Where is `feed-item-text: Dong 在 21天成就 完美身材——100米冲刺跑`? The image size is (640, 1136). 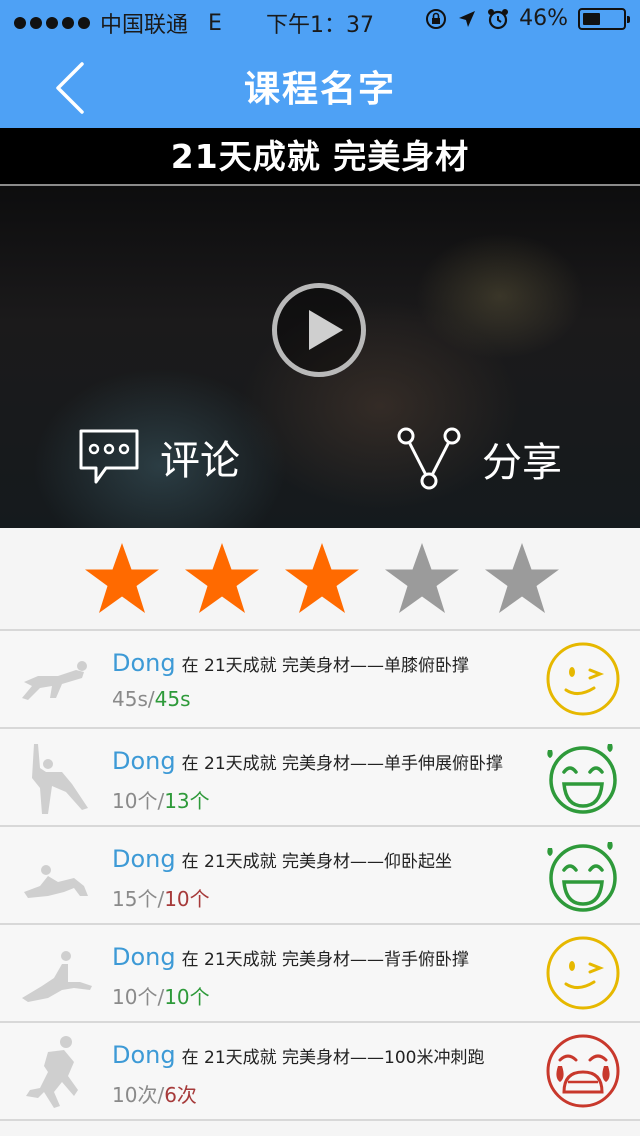
feed-item-text: Dong 在 21天成就 完美身材——100米冲刺跑 is located at coordinates (298, 1055).